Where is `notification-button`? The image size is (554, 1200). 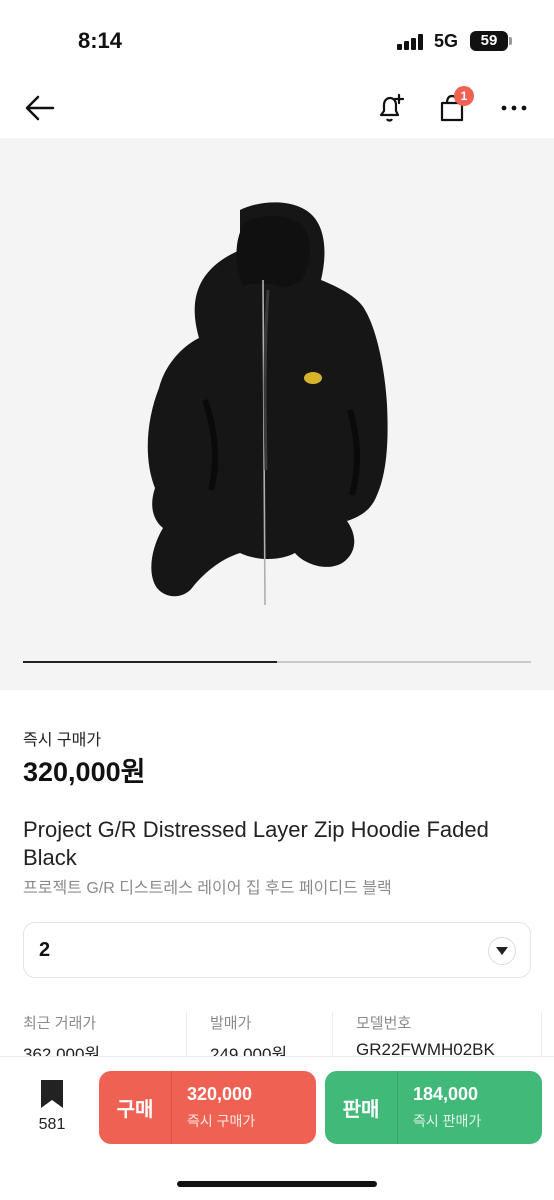
notification-button is located at coordinates (390, 108).